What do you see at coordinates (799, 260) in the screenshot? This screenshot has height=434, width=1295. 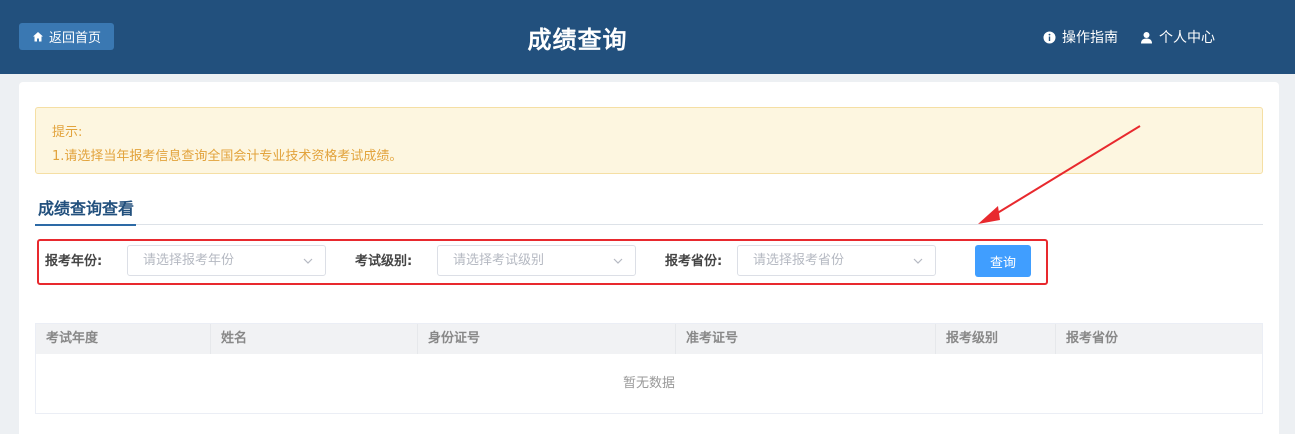 I see `province-placeholder: 请选择报考省份` at bounding box center [799, 260].